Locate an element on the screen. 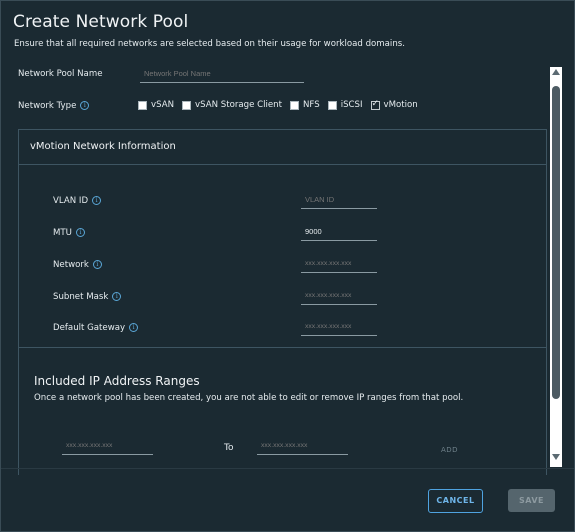 The height and width of the screenshot is (532, 575). checkbox-vsan-storage-client-label: vSAN Storage Client is located at coordinates (238, 105).